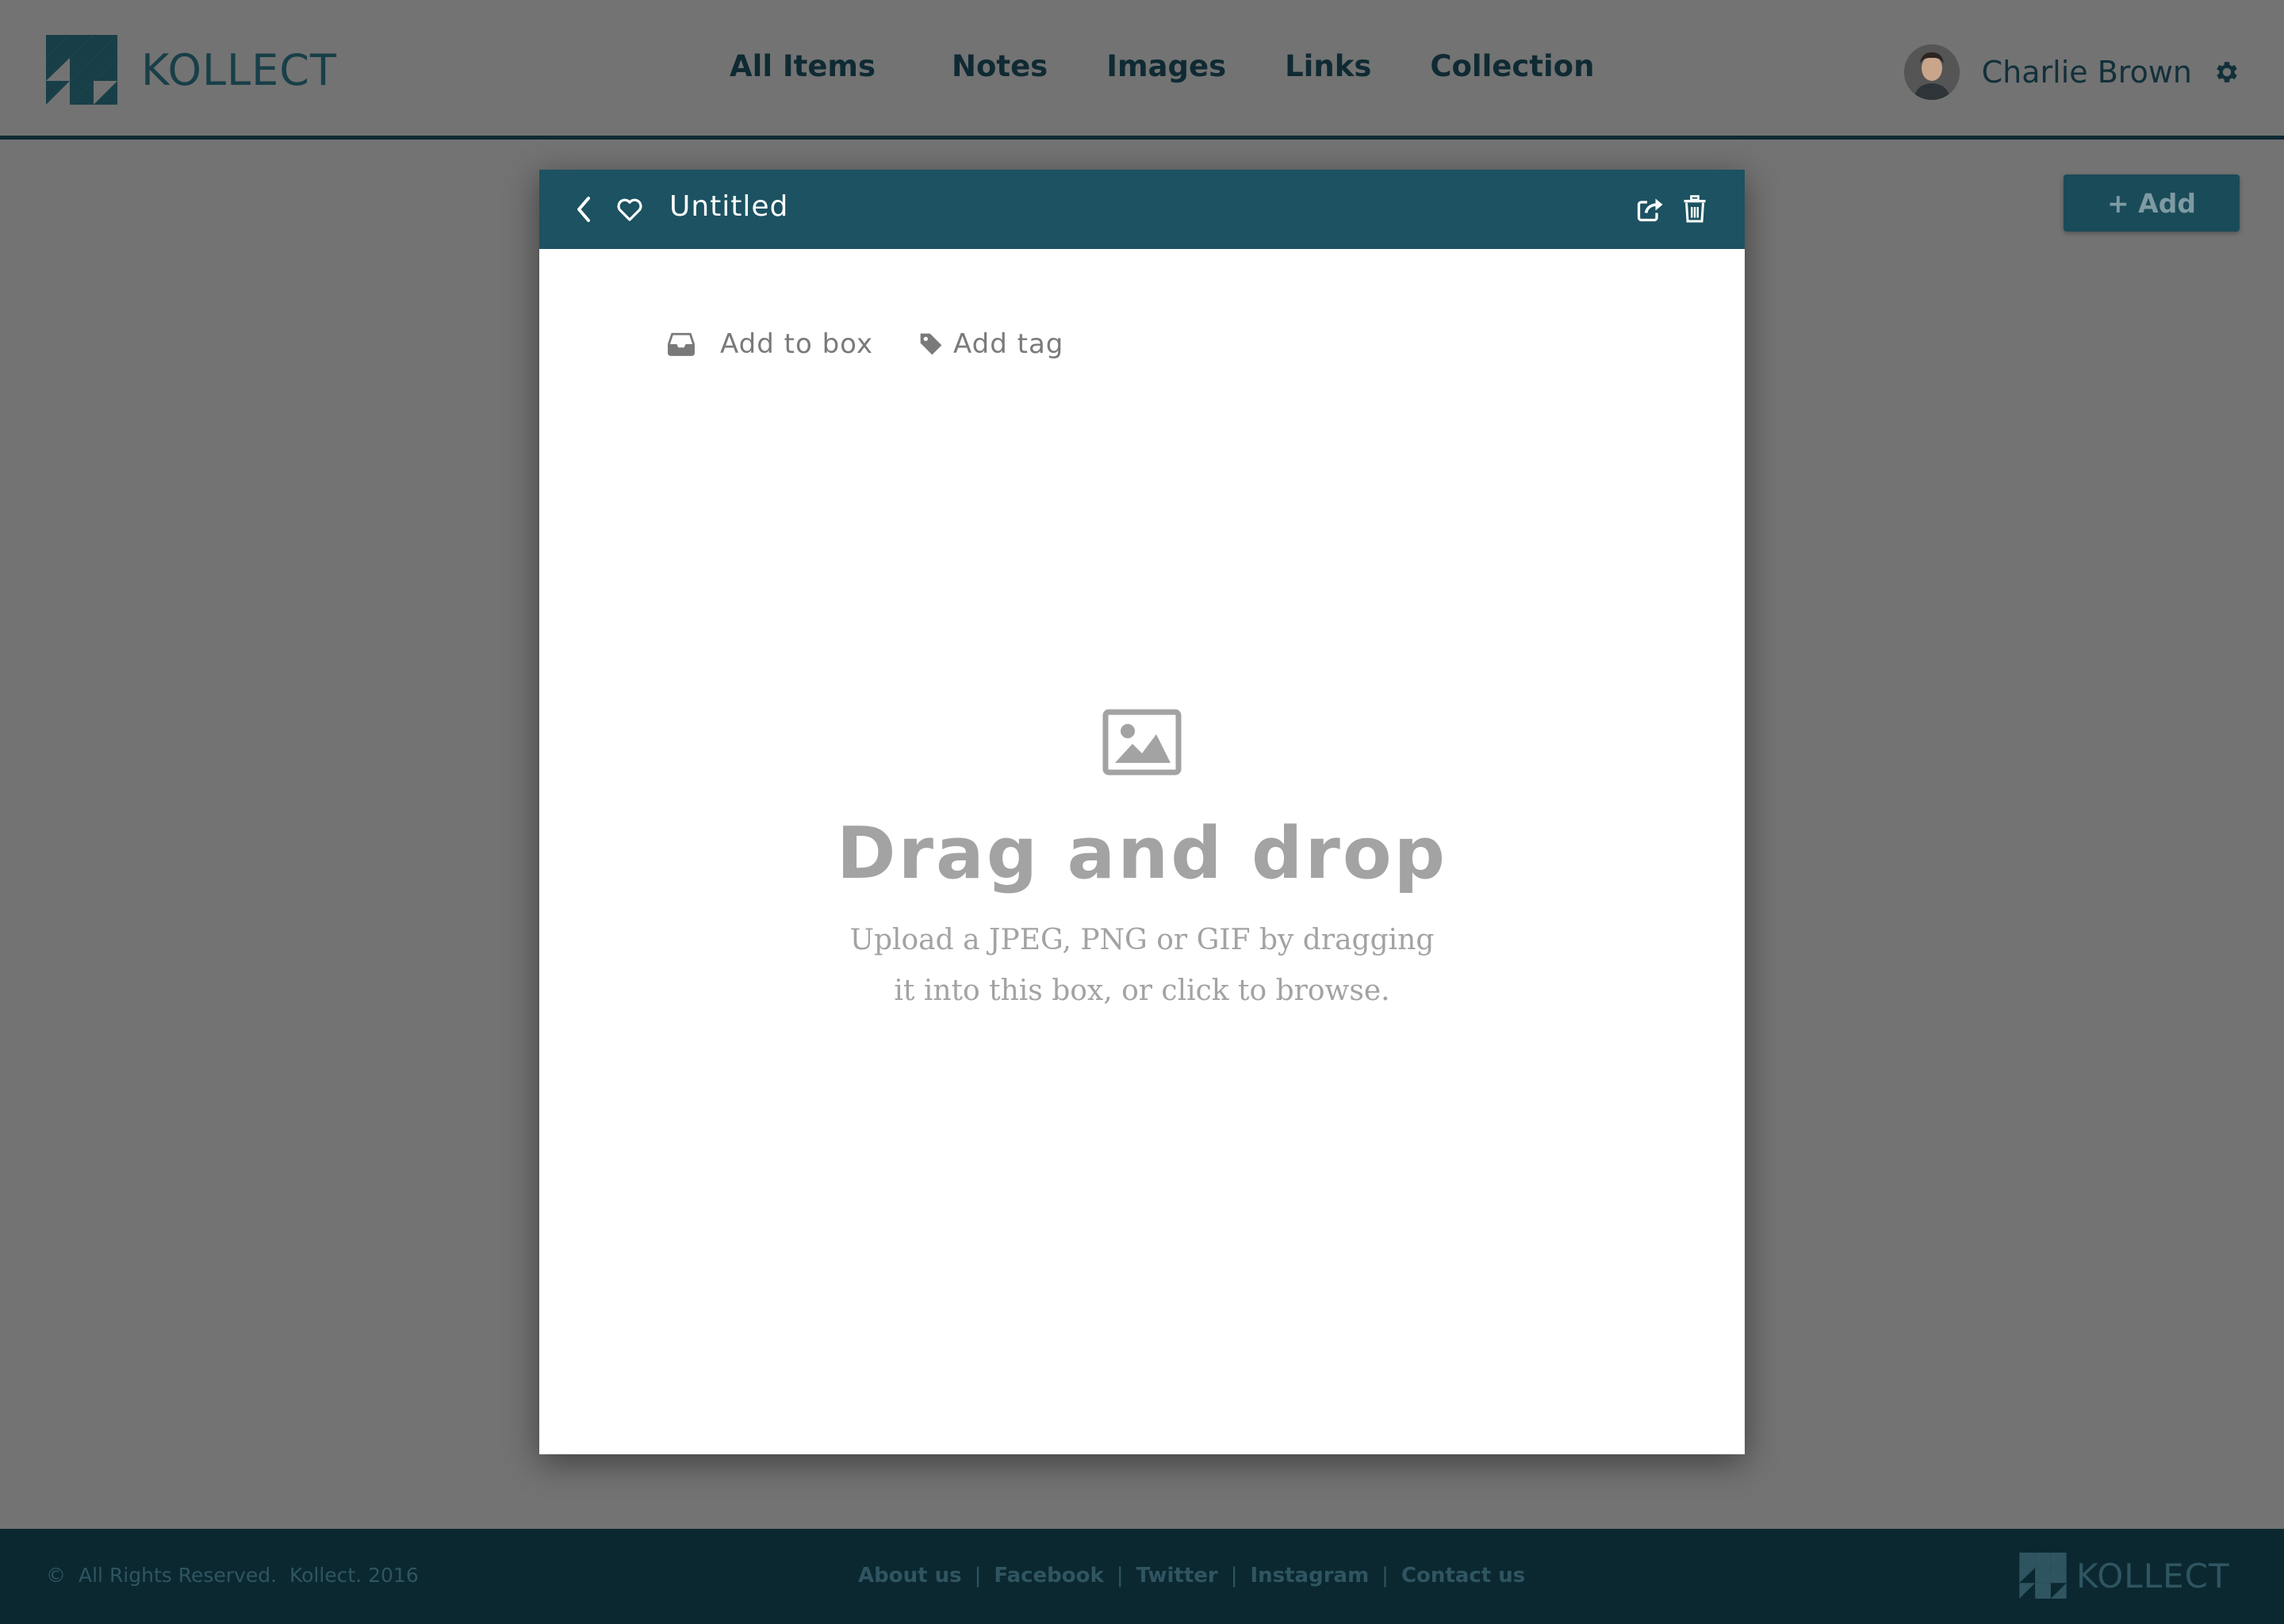  I want to click on footer-link-twitter: Twitter, so click(1177, 1576).